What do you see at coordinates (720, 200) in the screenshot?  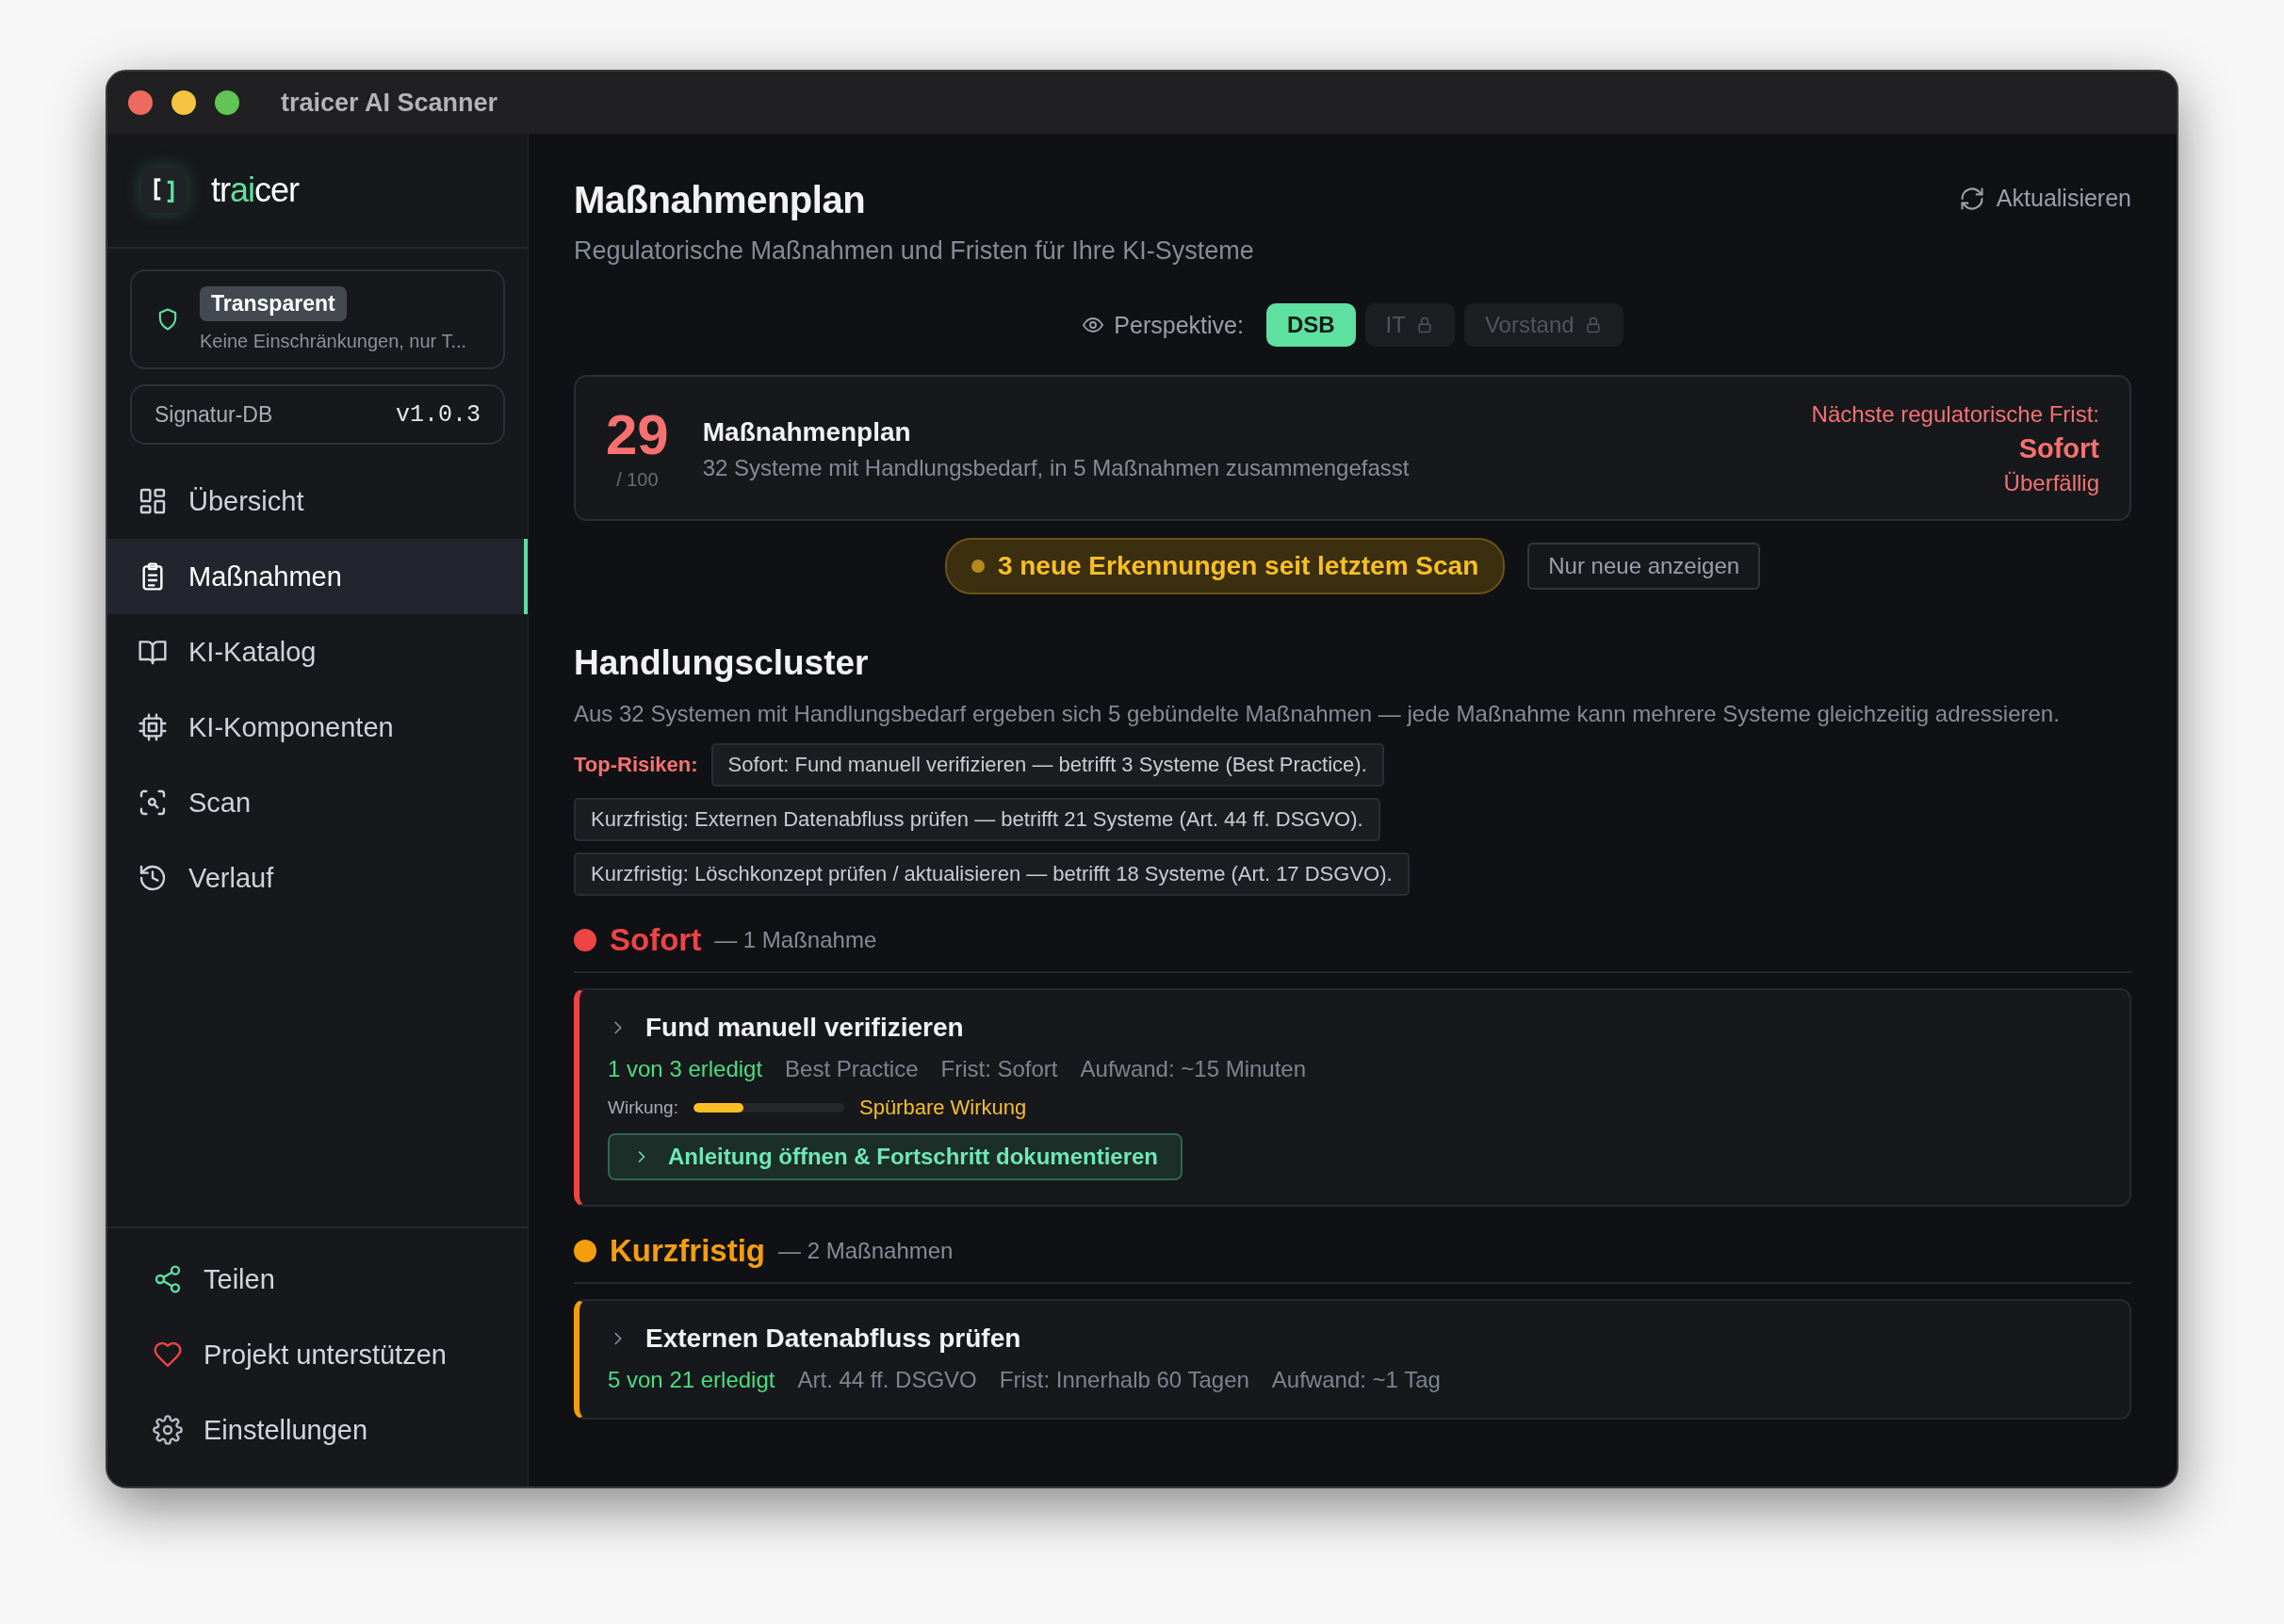 I see `page-title: Maßnahmenplan` at bounding box center [720, 200].